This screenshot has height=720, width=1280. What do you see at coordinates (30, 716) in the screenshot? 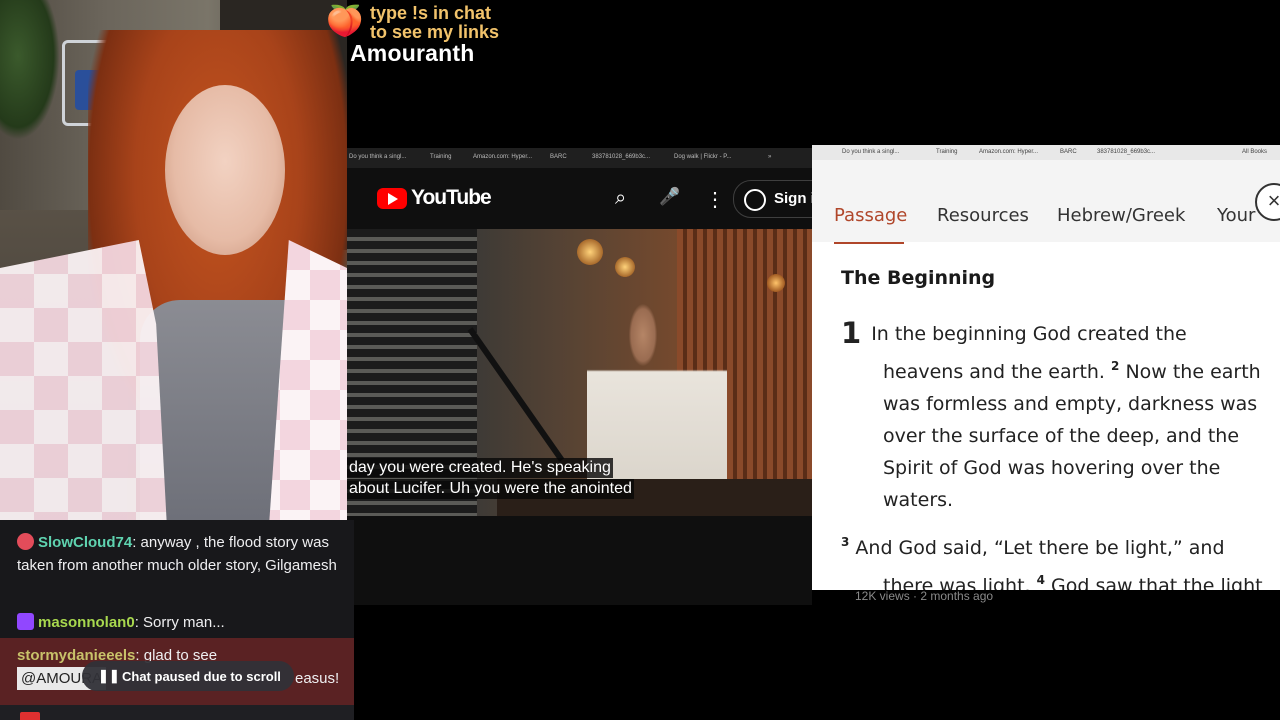
I see `bits-icon` at bounding box center [30, 716].